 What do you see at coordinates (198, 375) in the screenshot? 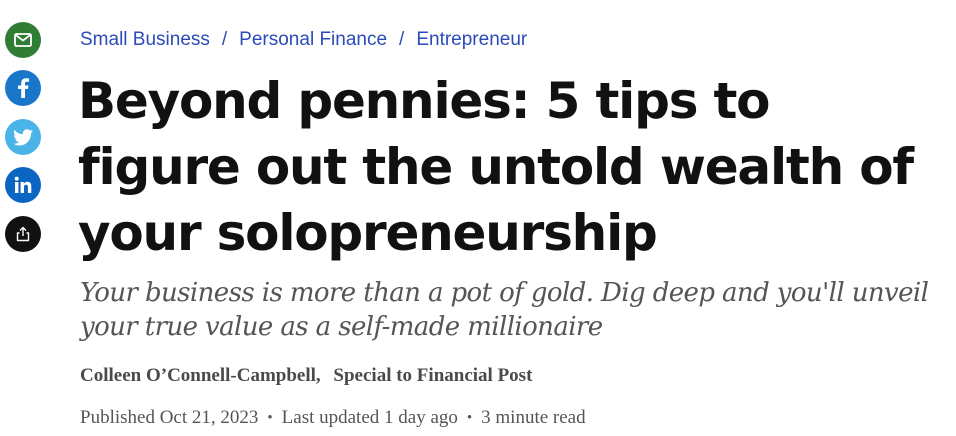
I see `author-name-link: Colleen O’Connell-Campbell` at bounding box center [198, 375].